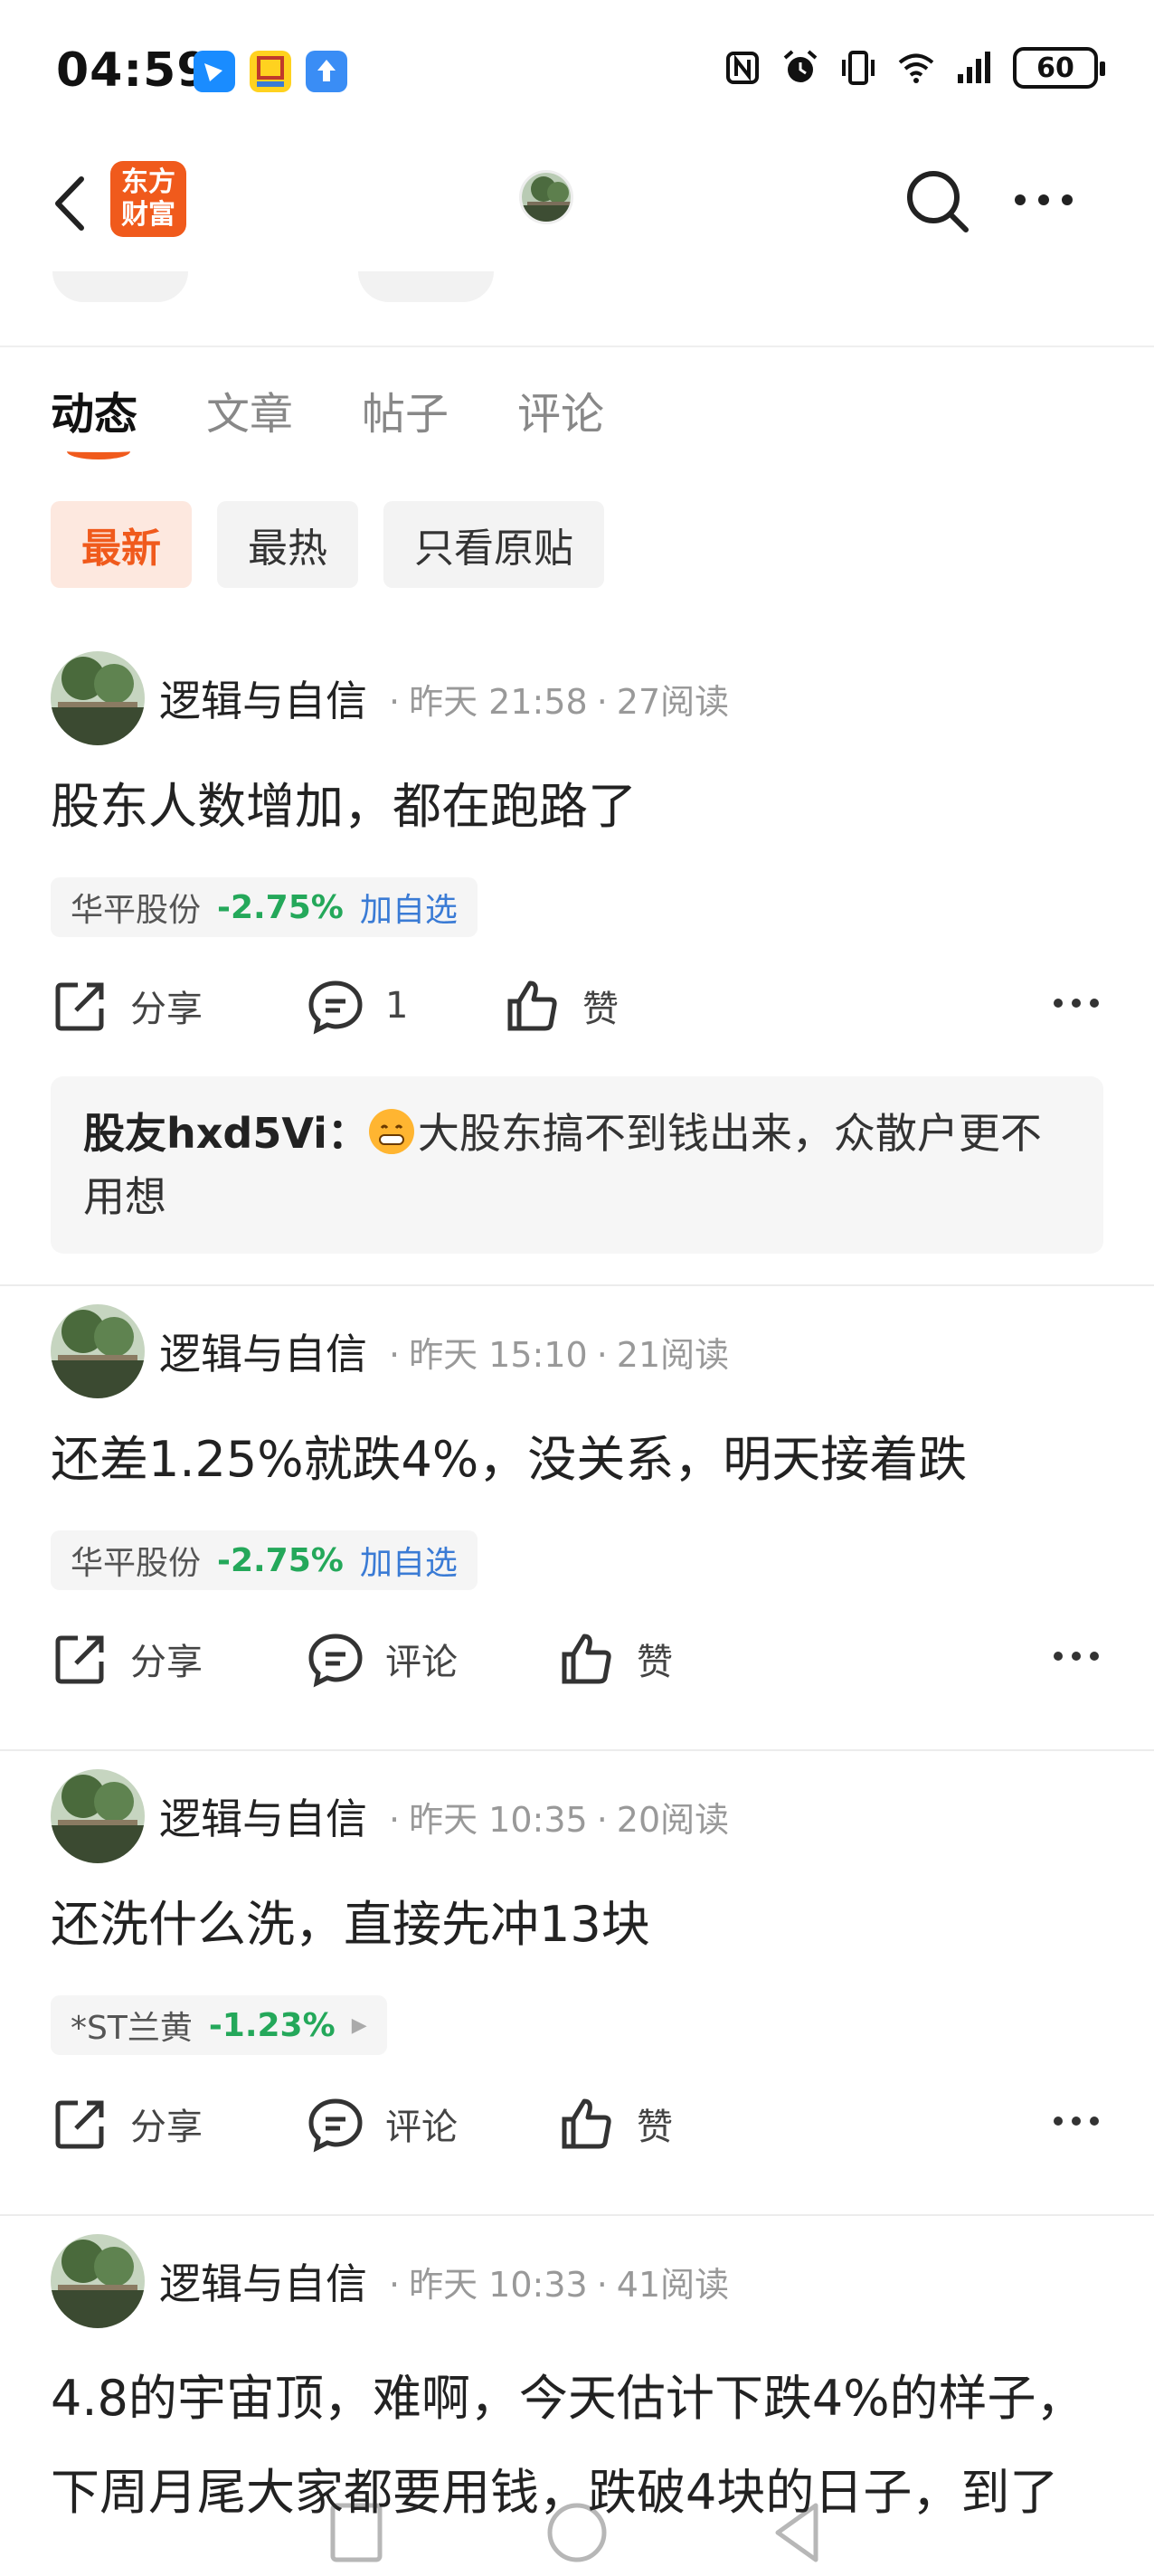 This screenshot has width=1154, height=2576. Describe the element at coordinates (272, 2025) in the screenshot. I see `stock-change: -1.23%` at that location.